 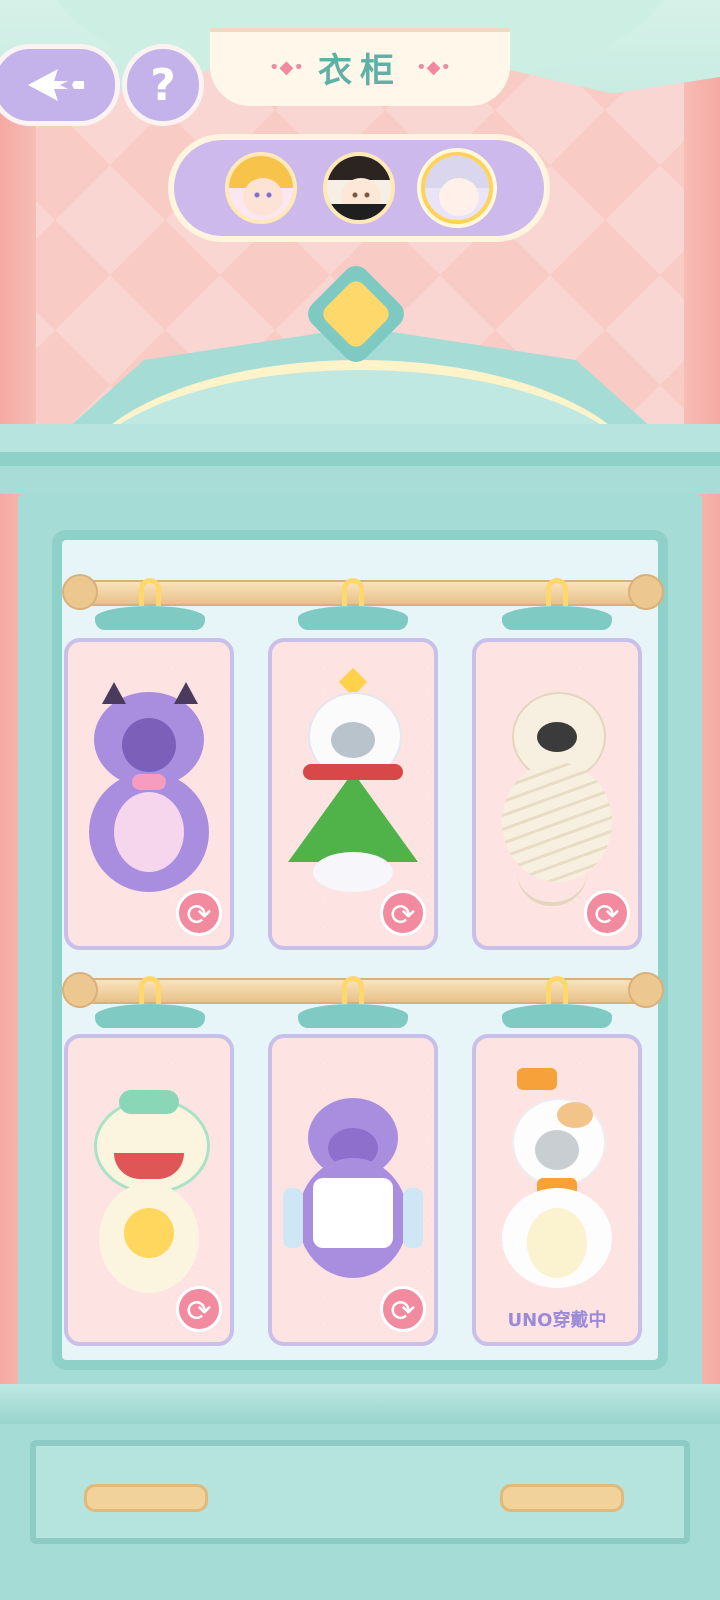 What do you see at coordinates (457, 188) in the screenshot?
I see `character-avatar-silver-hair` at bounding box center [457, 188].